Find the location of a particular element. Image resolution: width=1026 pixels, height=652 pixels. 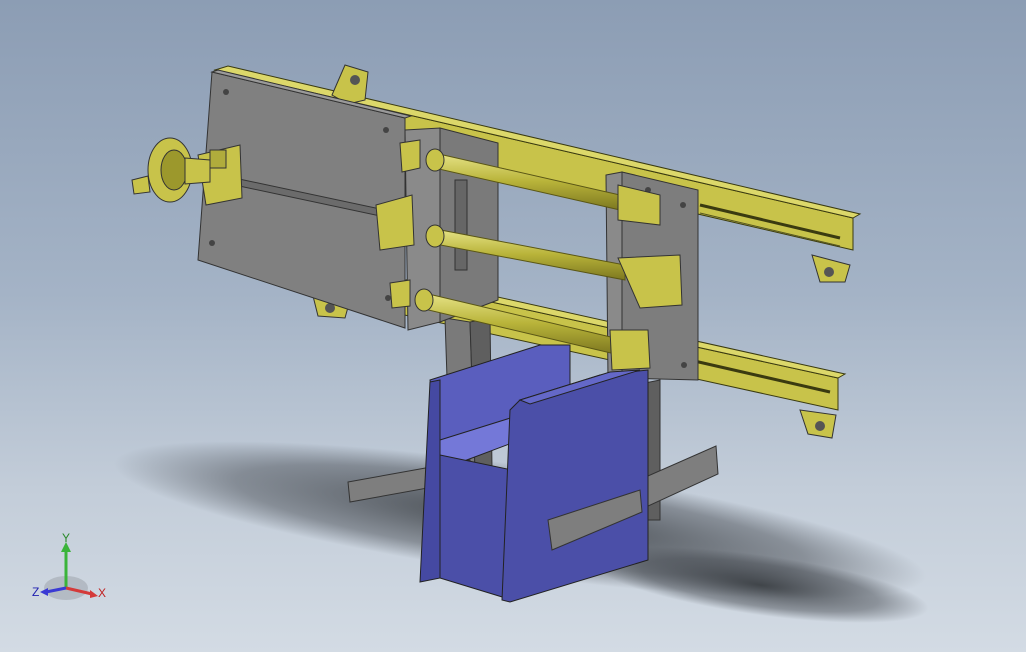

z-axis-label: Z is located at coordinates (35, 592).